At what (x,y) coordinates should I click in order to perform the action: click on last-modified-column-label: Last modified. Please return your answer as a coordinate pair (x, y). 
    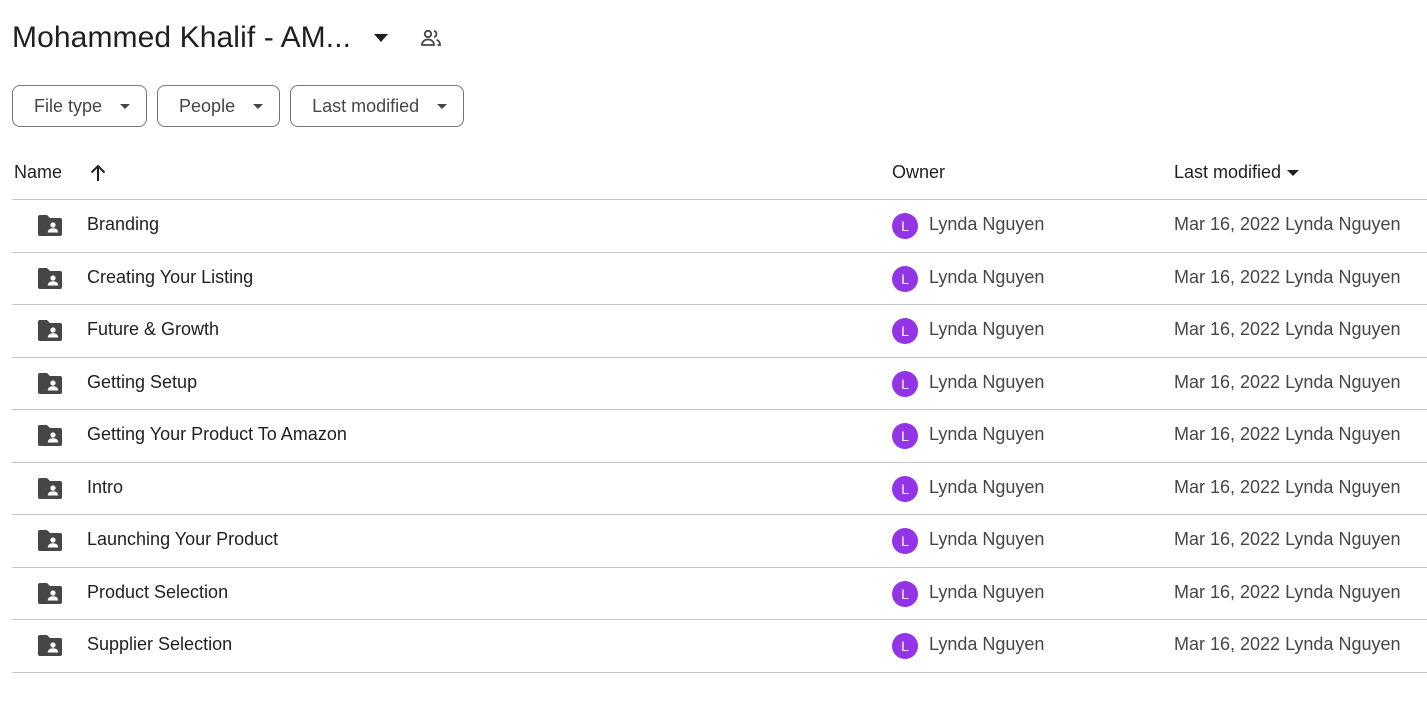
    Looking at the image, I should click on (1228, 172).